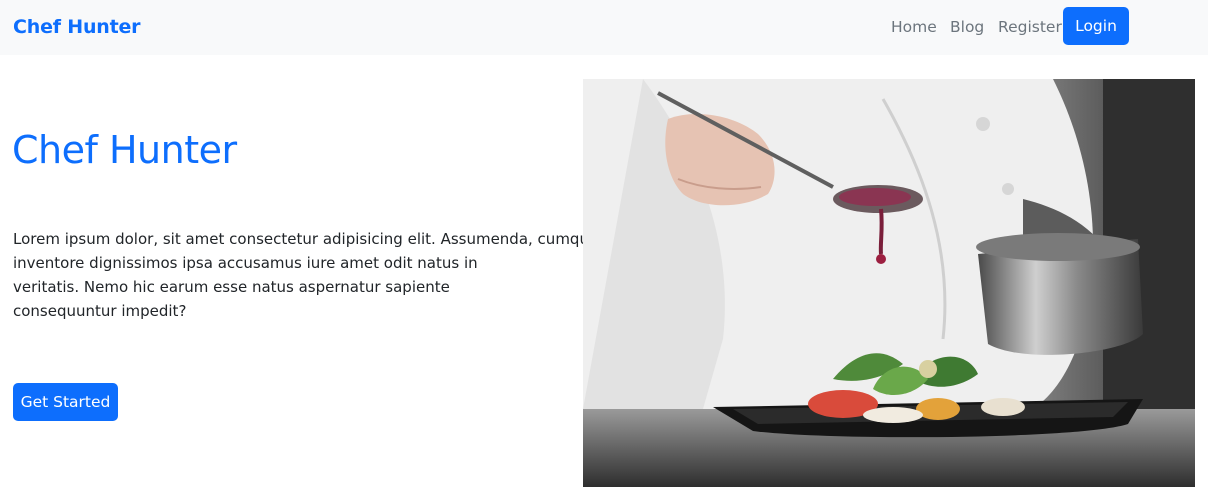  I want to click on brand-logo: Chef Hunter, so click(77, 27).